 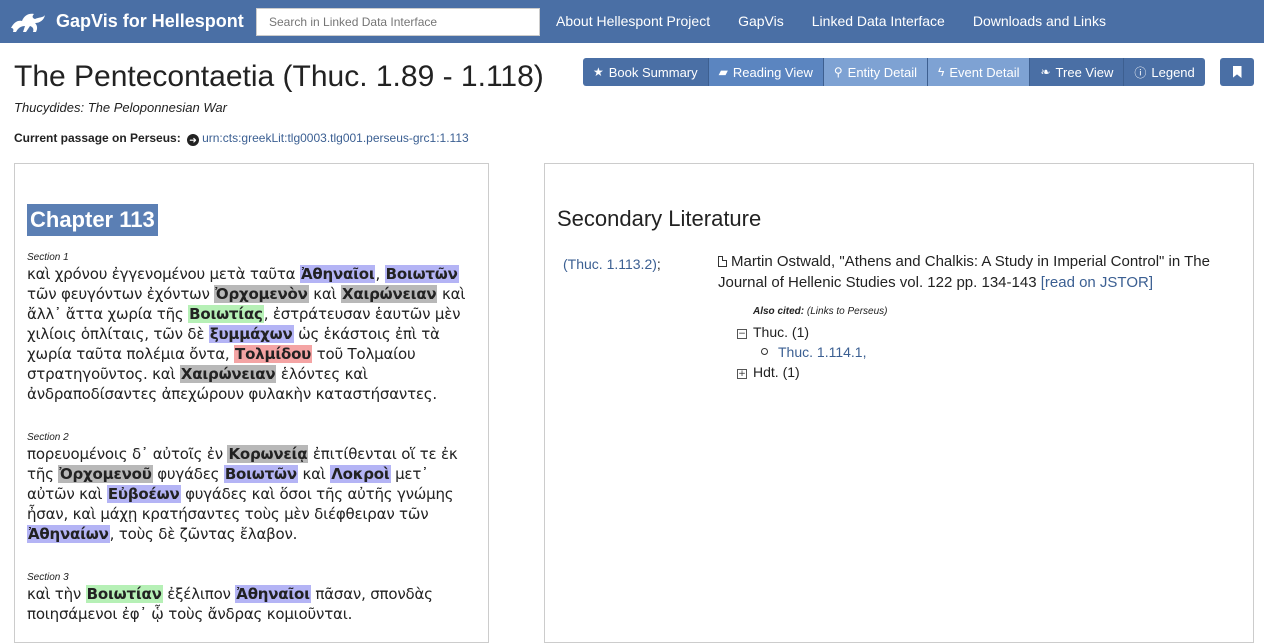 I want to click on nav-link-linked-data: Linked Data Interface, so click(x=878, y=21).